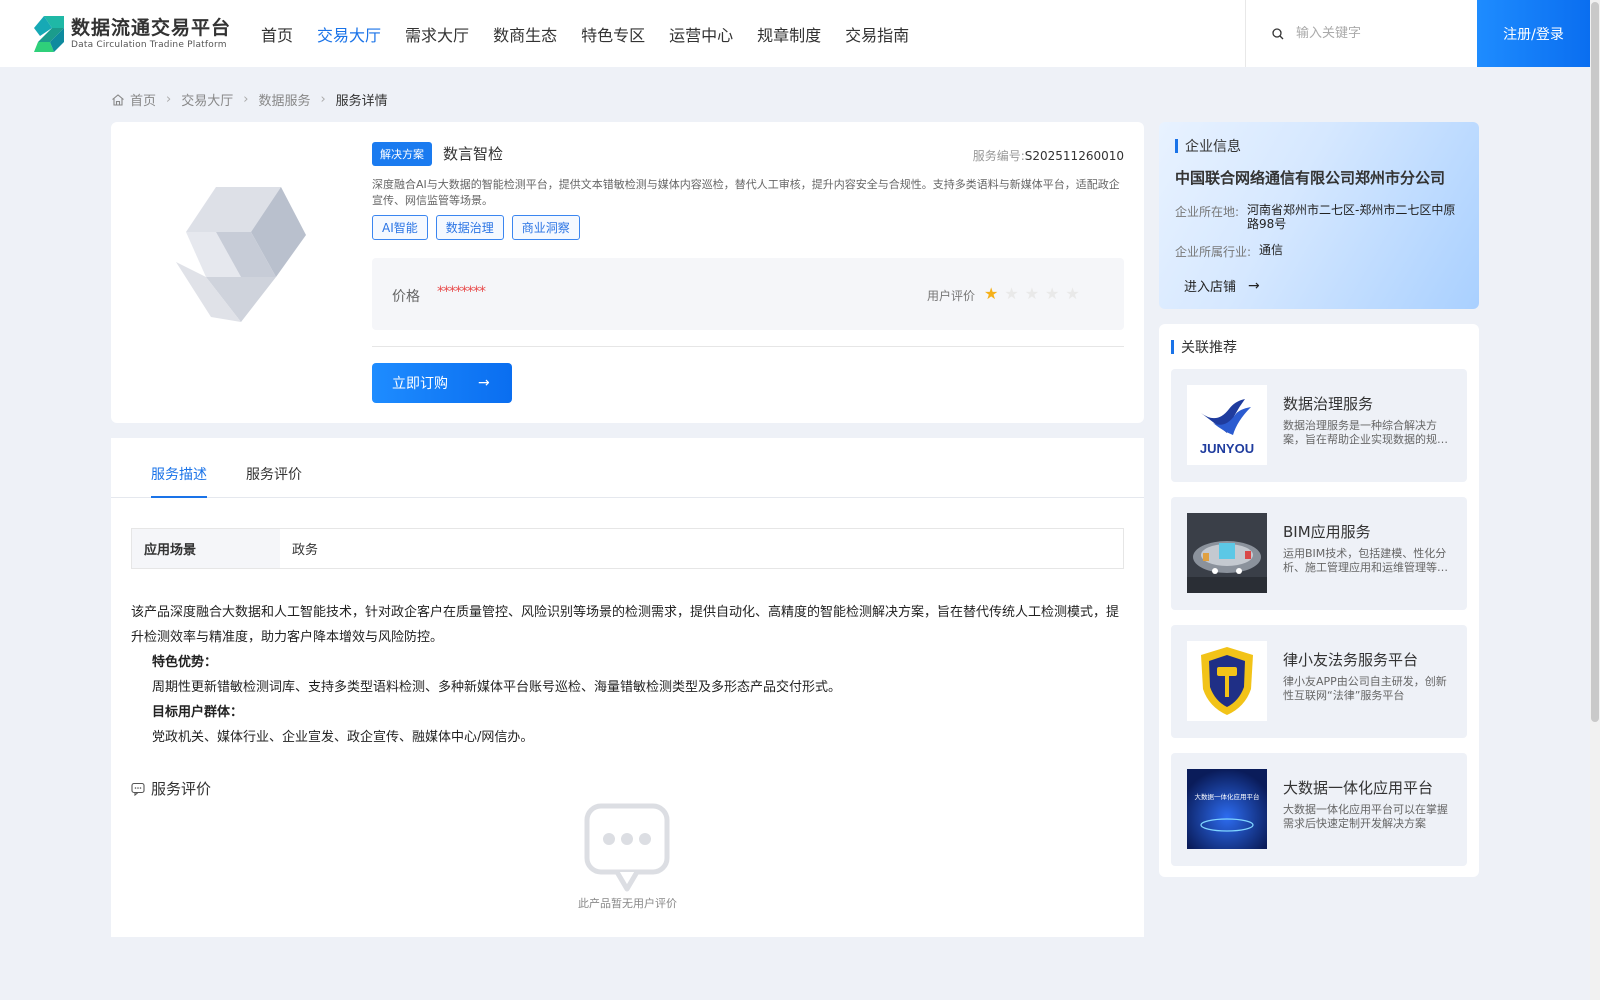 Image resolution: width=1600 pixels, height=1000 pixels. I want to click on breadcrumb-data-service: 数据服务, so click(284, 99).